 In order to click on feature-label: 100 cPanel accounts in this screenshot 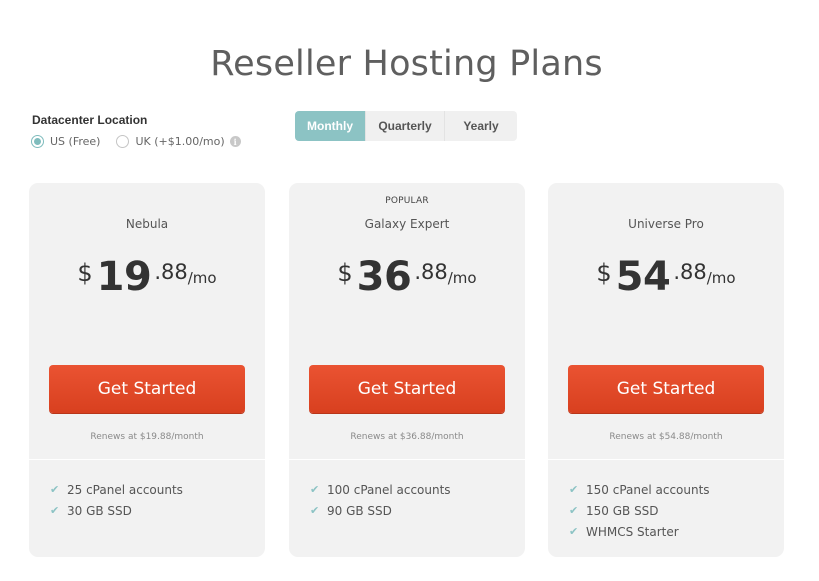, I will do `click(389, 489)`.